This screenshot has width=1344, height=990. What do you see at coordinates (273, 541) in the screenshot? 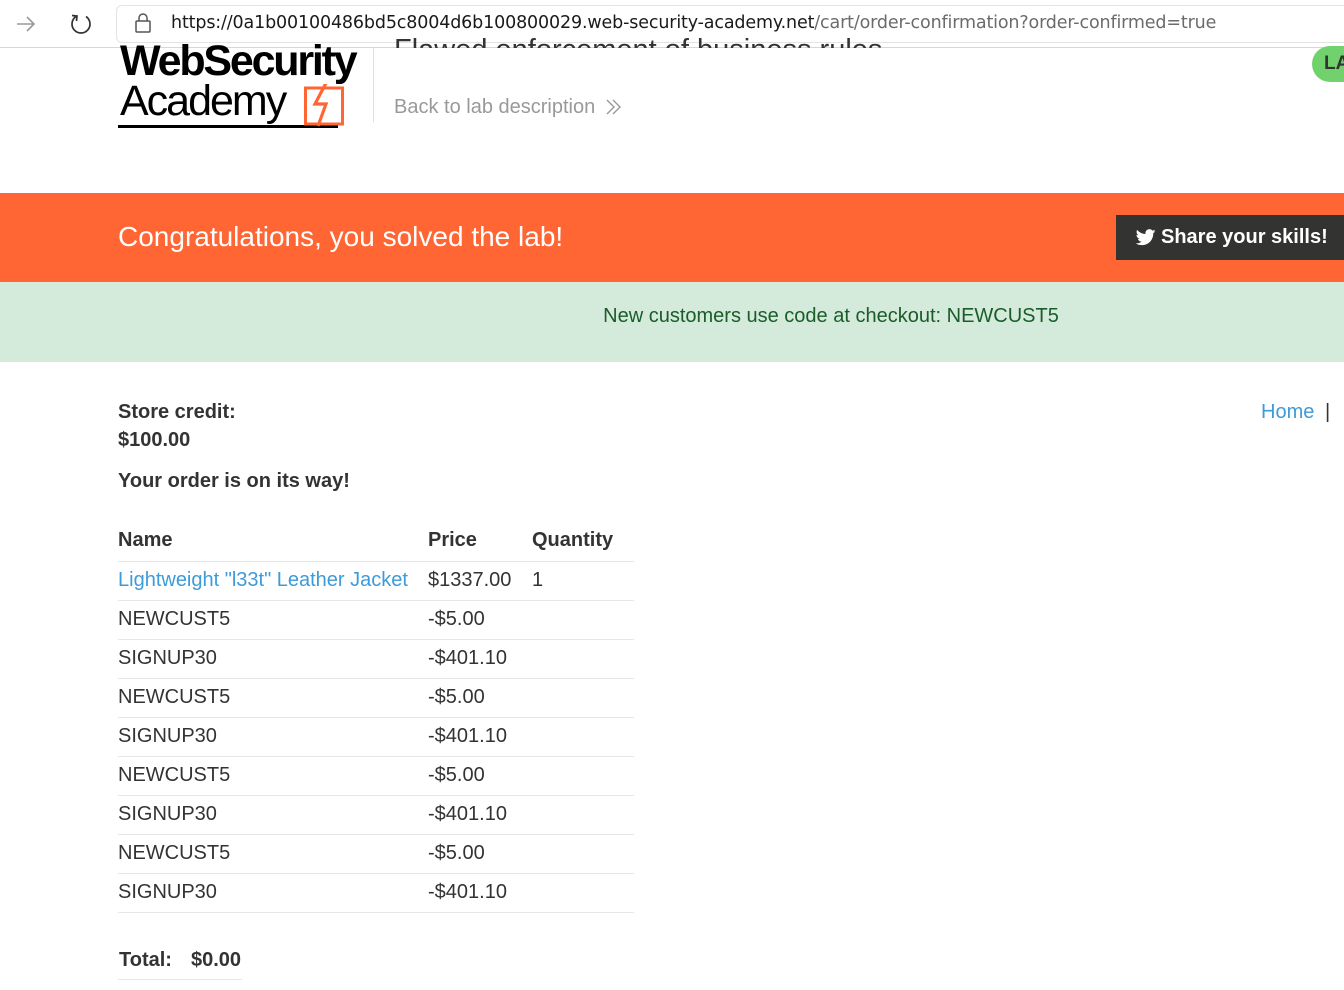
I see `column-header-name: Name` at bounding box center [273, 541].